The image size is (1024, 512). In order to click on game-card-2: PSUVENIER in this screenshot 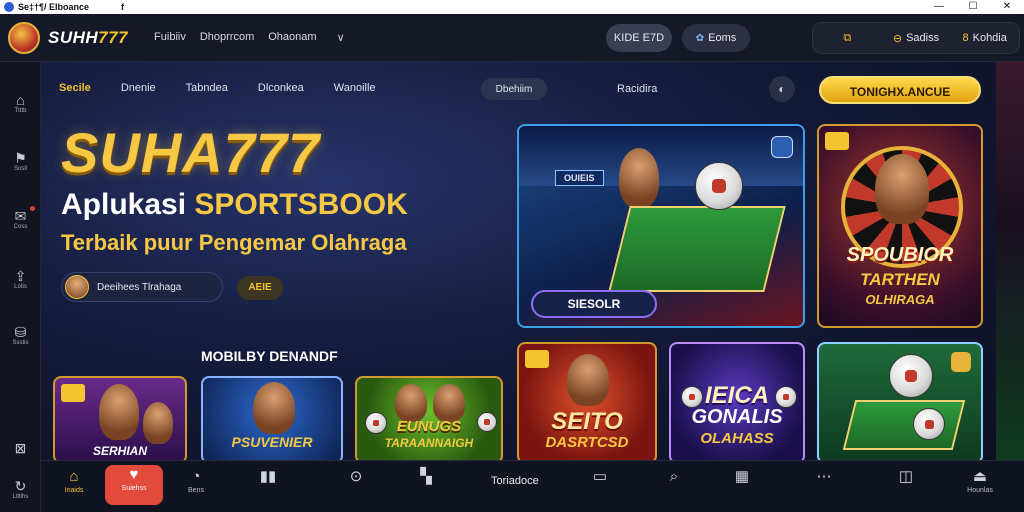, I will do `click(272, 418)`.